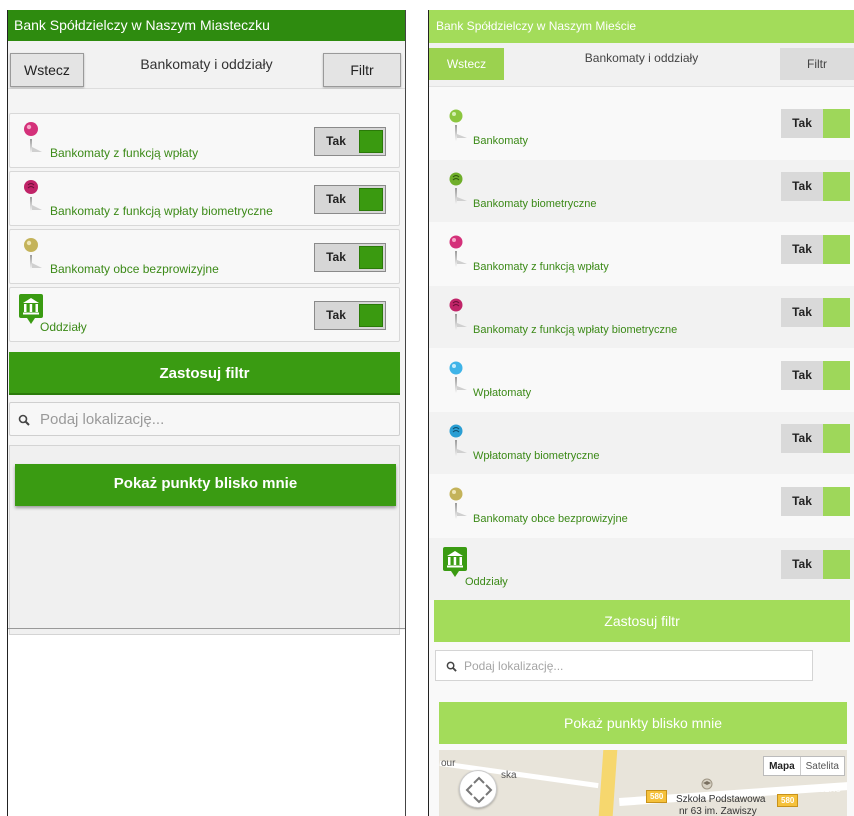  I want to click on pin-green-icon, so click(458, 125).